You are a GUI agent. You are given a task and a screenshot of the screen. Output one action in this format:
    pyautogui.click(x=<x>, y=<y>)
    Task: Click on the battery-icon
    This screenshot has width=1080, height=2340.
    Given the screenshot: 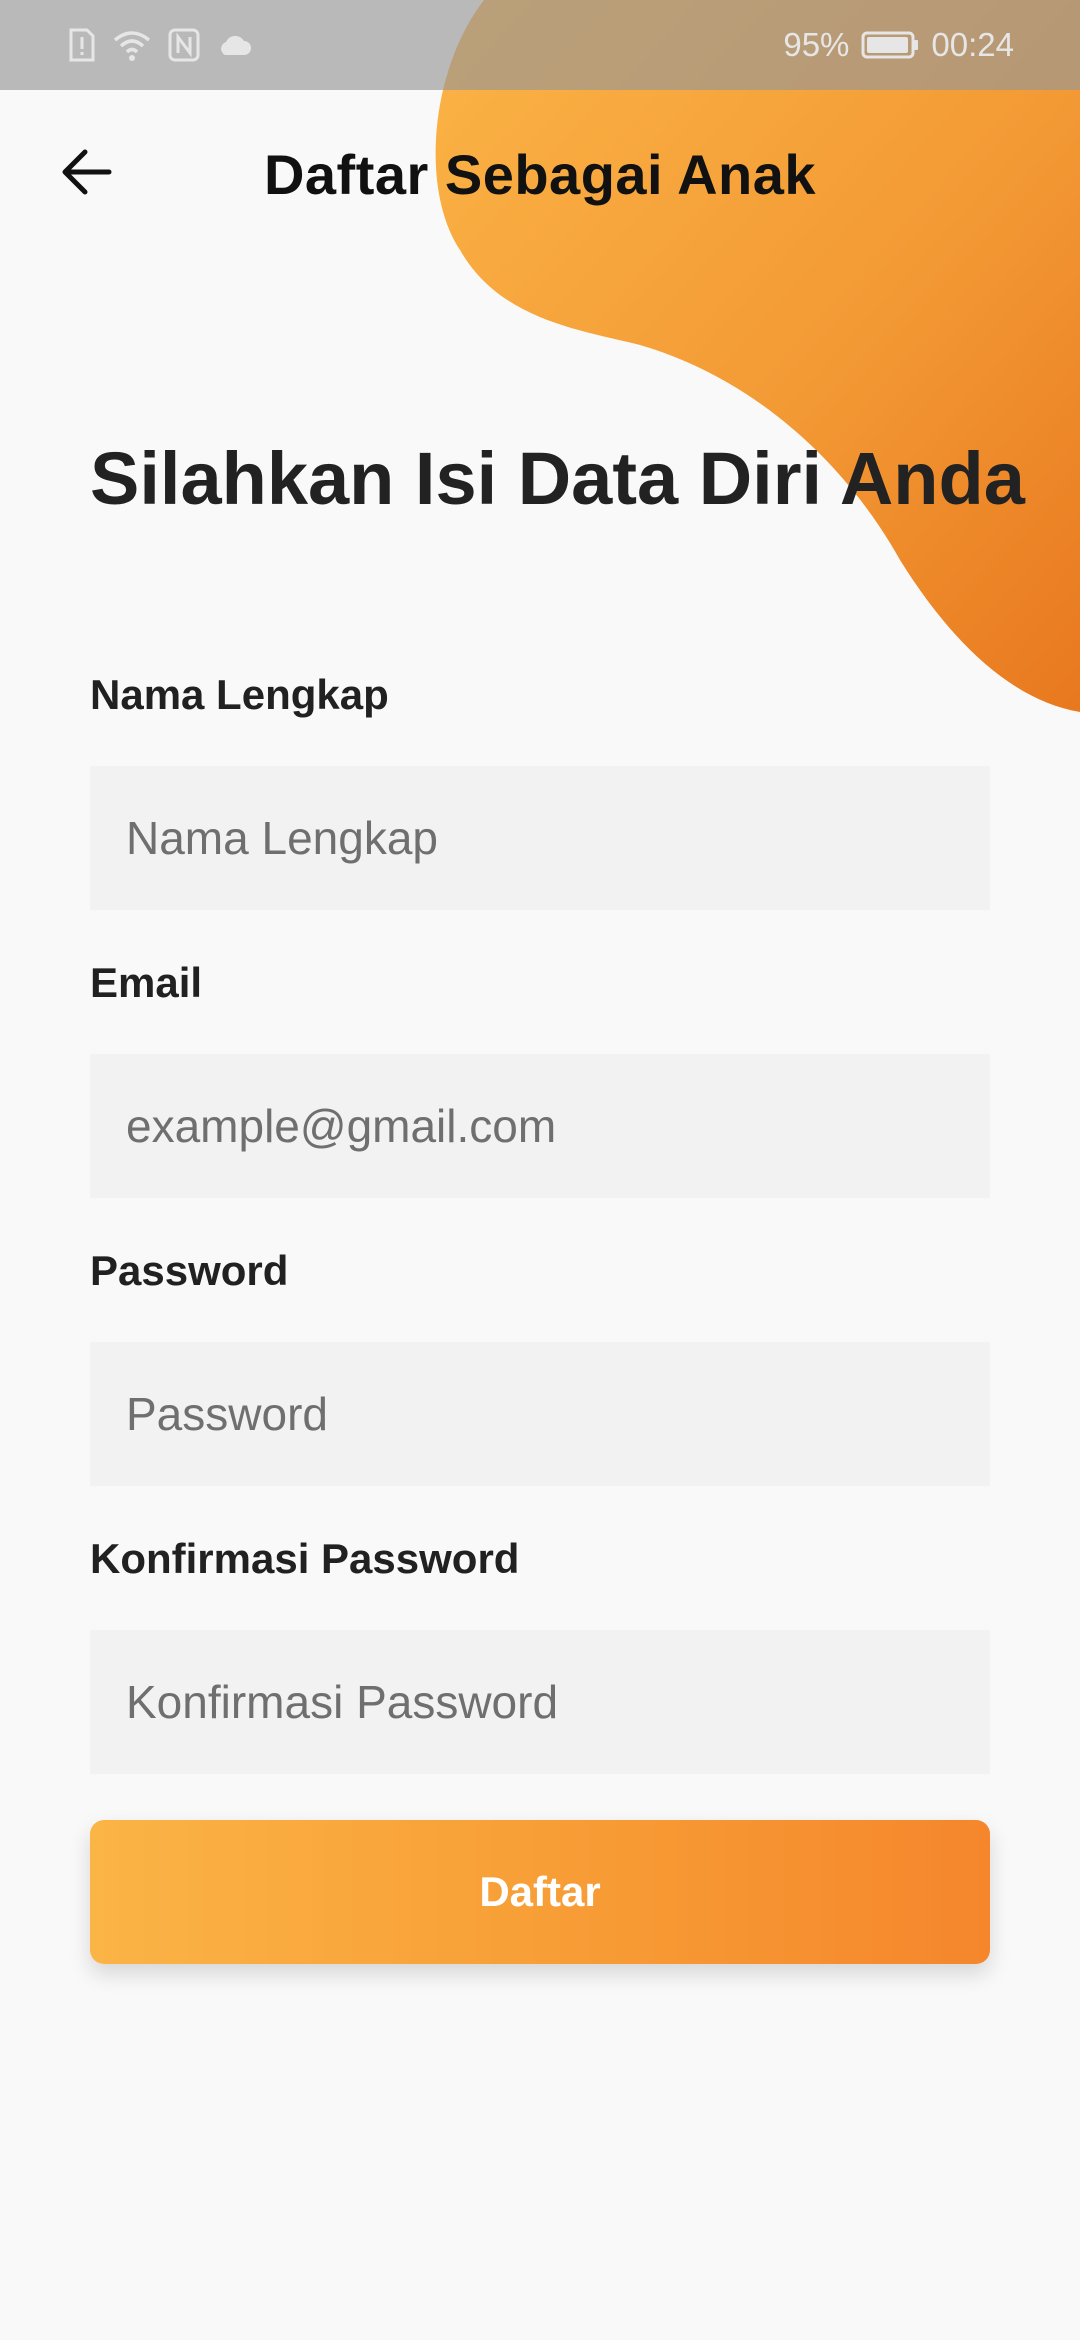 What is the action you would take?
    pyautogui.click(x=890, y=45)
    